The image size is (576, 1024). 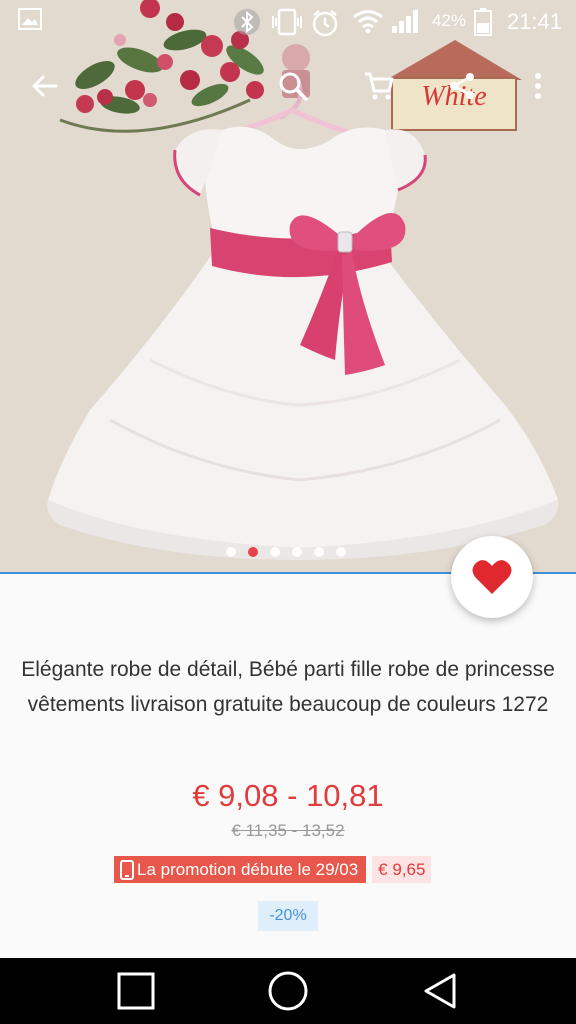 I want to click on home-icon, so click(x=288, y=991).